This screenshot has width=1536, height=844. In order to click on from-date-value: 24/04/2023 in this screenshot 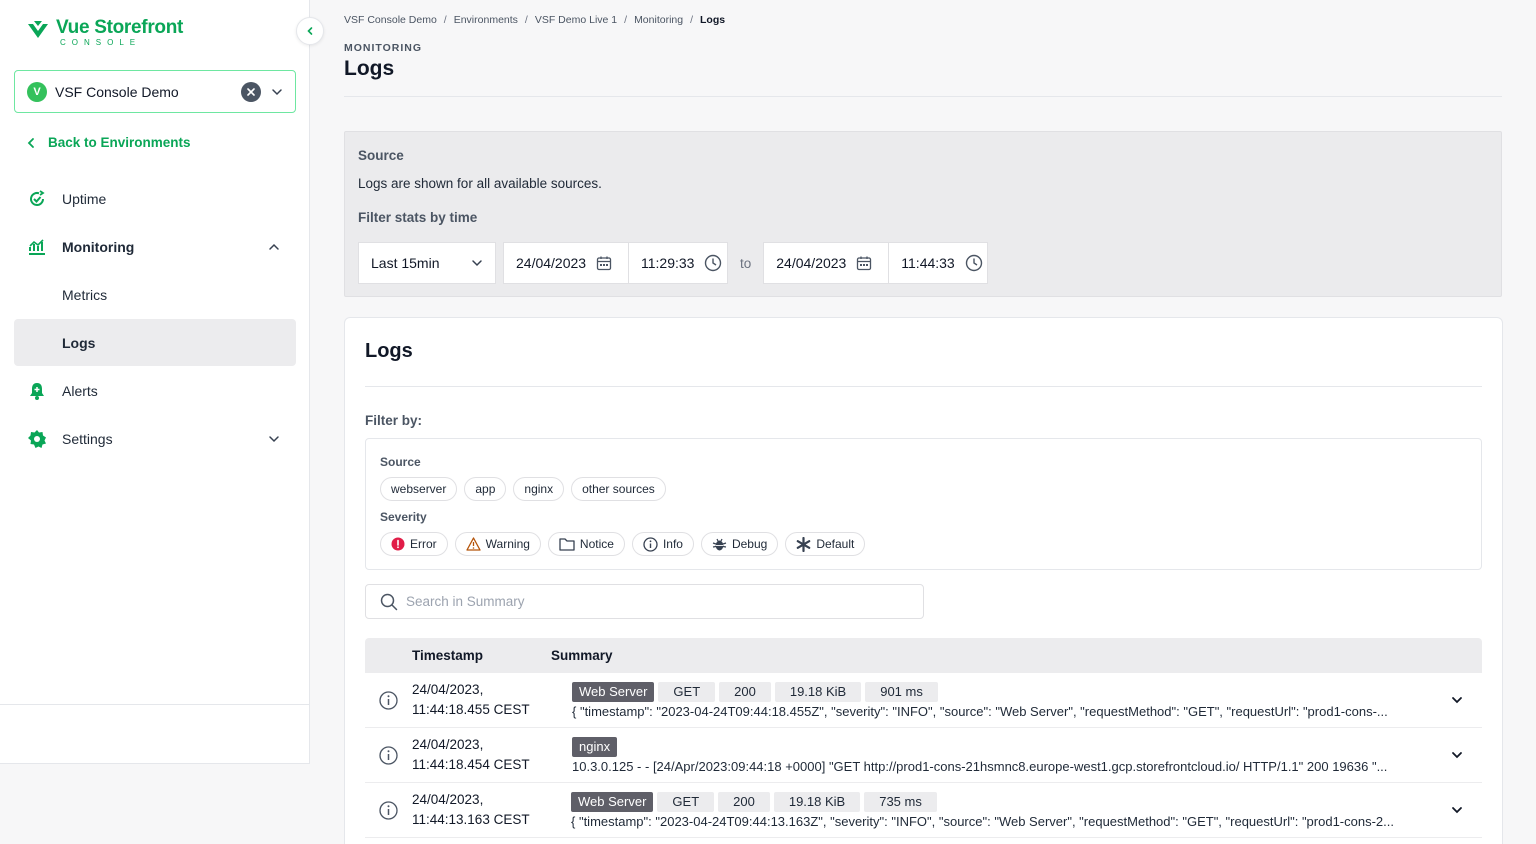, I will do `click(551, 263)`.